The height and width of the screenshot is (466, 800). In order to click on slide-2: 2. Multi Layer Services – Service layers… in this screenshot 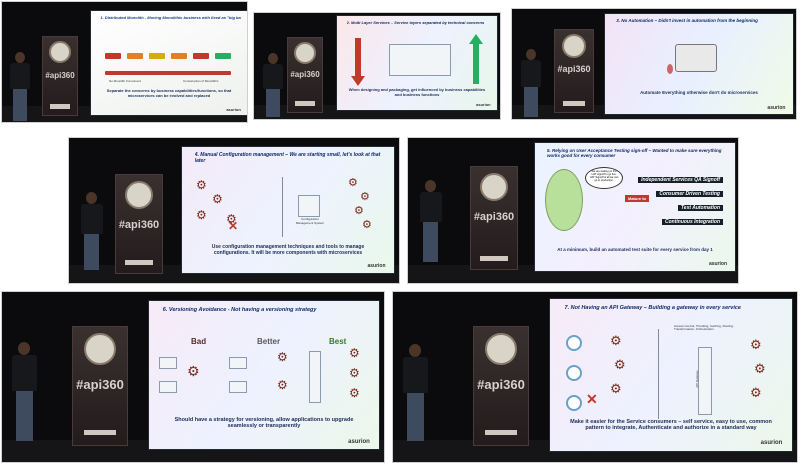, I will do `click(417, 63)`.